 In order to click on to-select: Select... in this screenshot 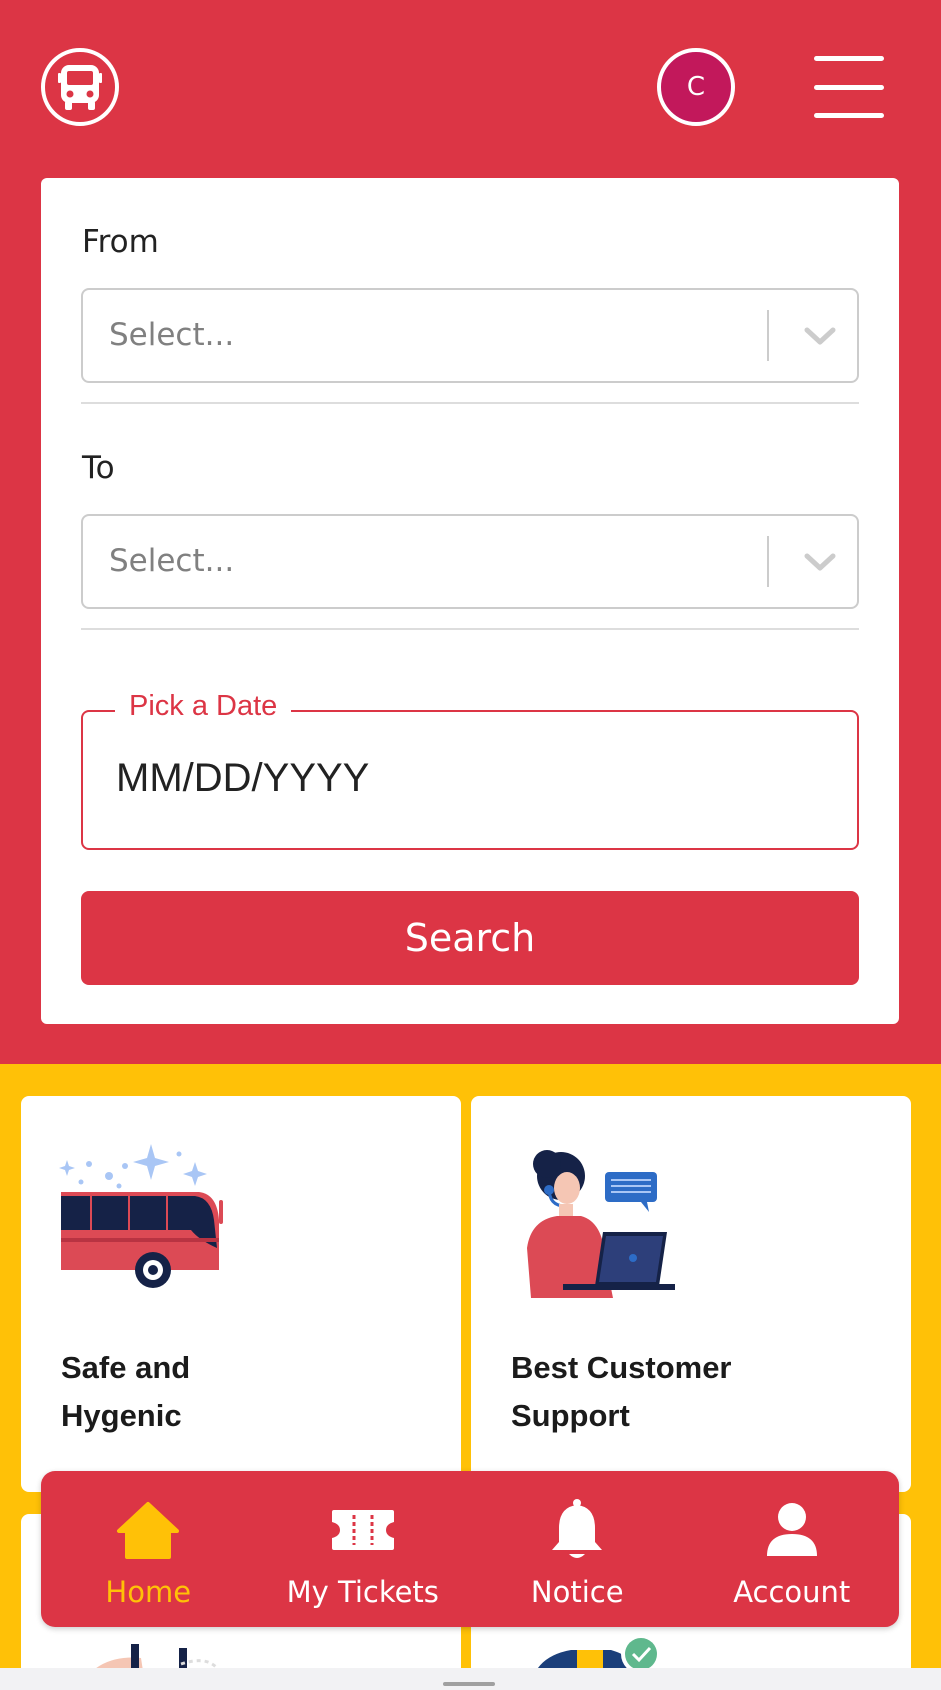, I will do `click(470, 561)`.